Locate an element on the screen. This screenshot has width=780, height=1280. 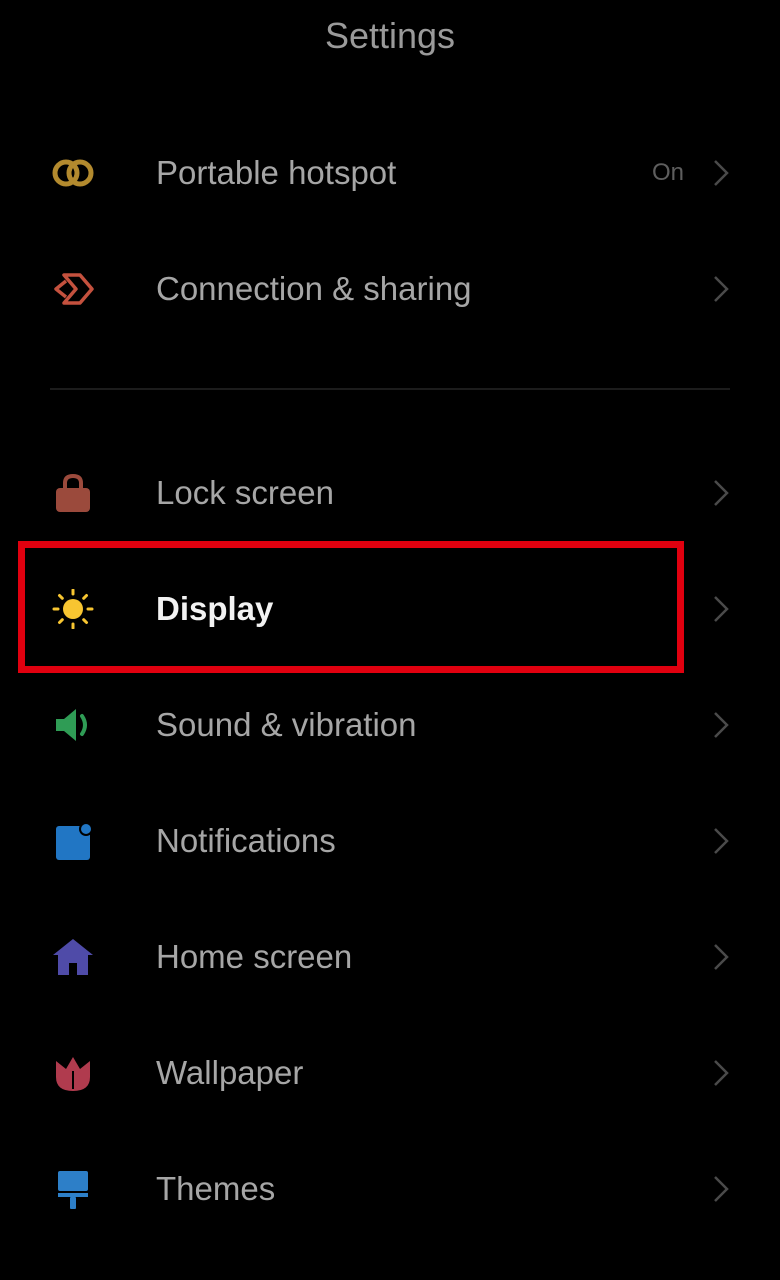
settings-item-lock-screen: Lock screen is located at coordinates (390, 493).